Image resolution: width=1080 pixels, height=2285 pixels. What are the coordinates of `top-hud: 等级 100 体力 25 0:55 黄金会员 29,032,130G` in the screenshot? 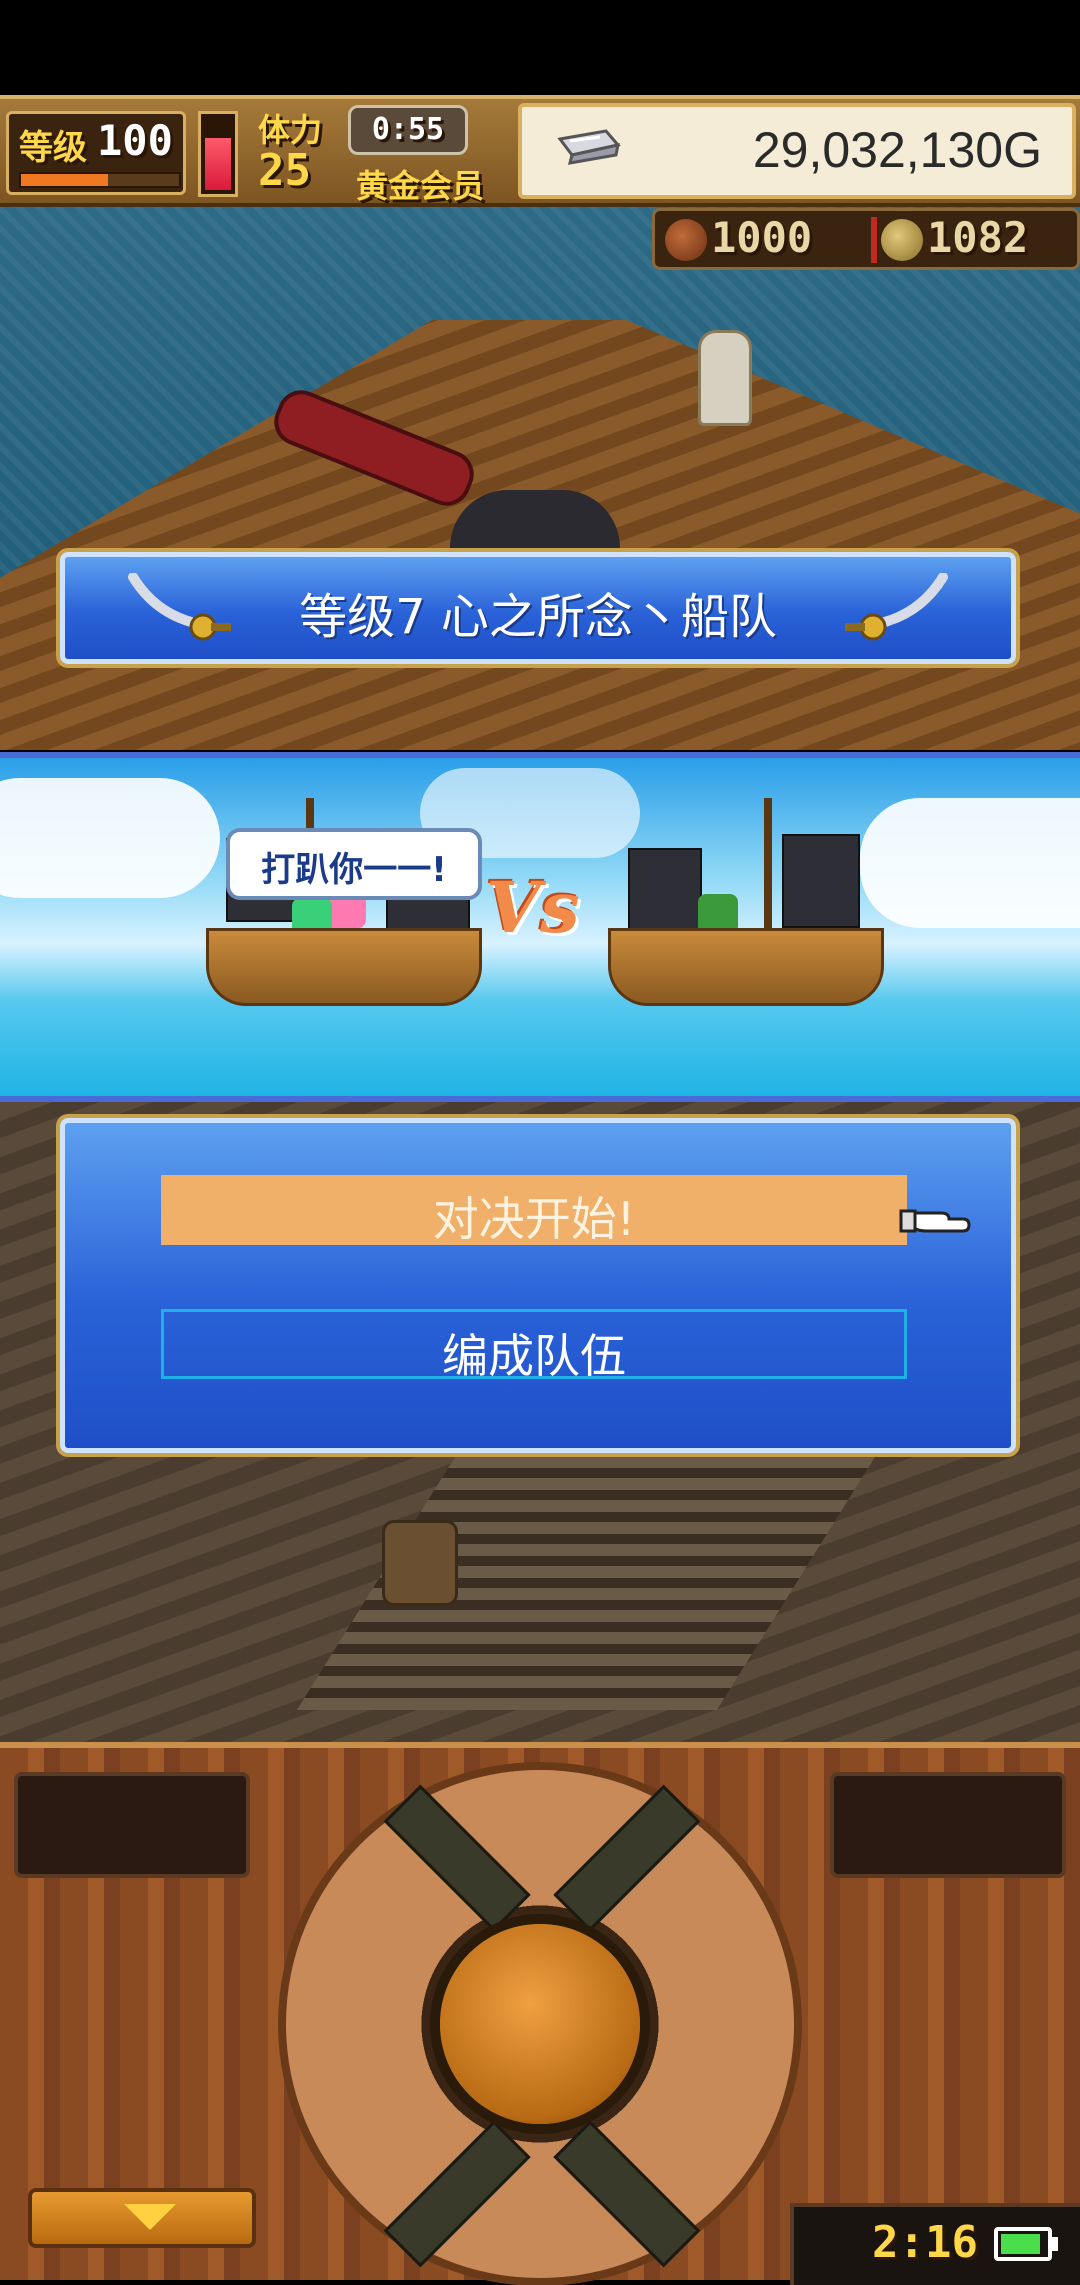 It's located at (540, 151).